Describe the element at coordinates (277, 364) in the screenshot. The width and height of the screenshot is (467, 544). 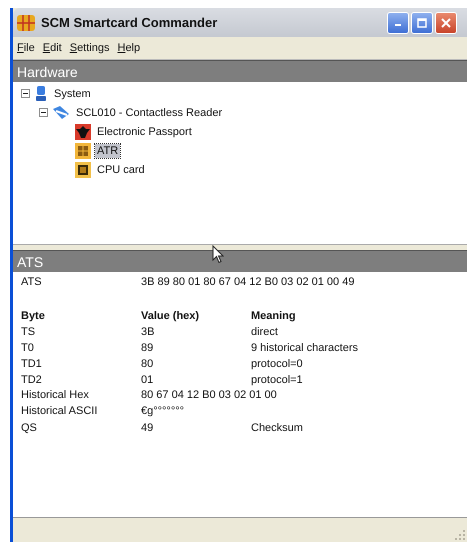
I see `table-cell: protocol=0` at that location.